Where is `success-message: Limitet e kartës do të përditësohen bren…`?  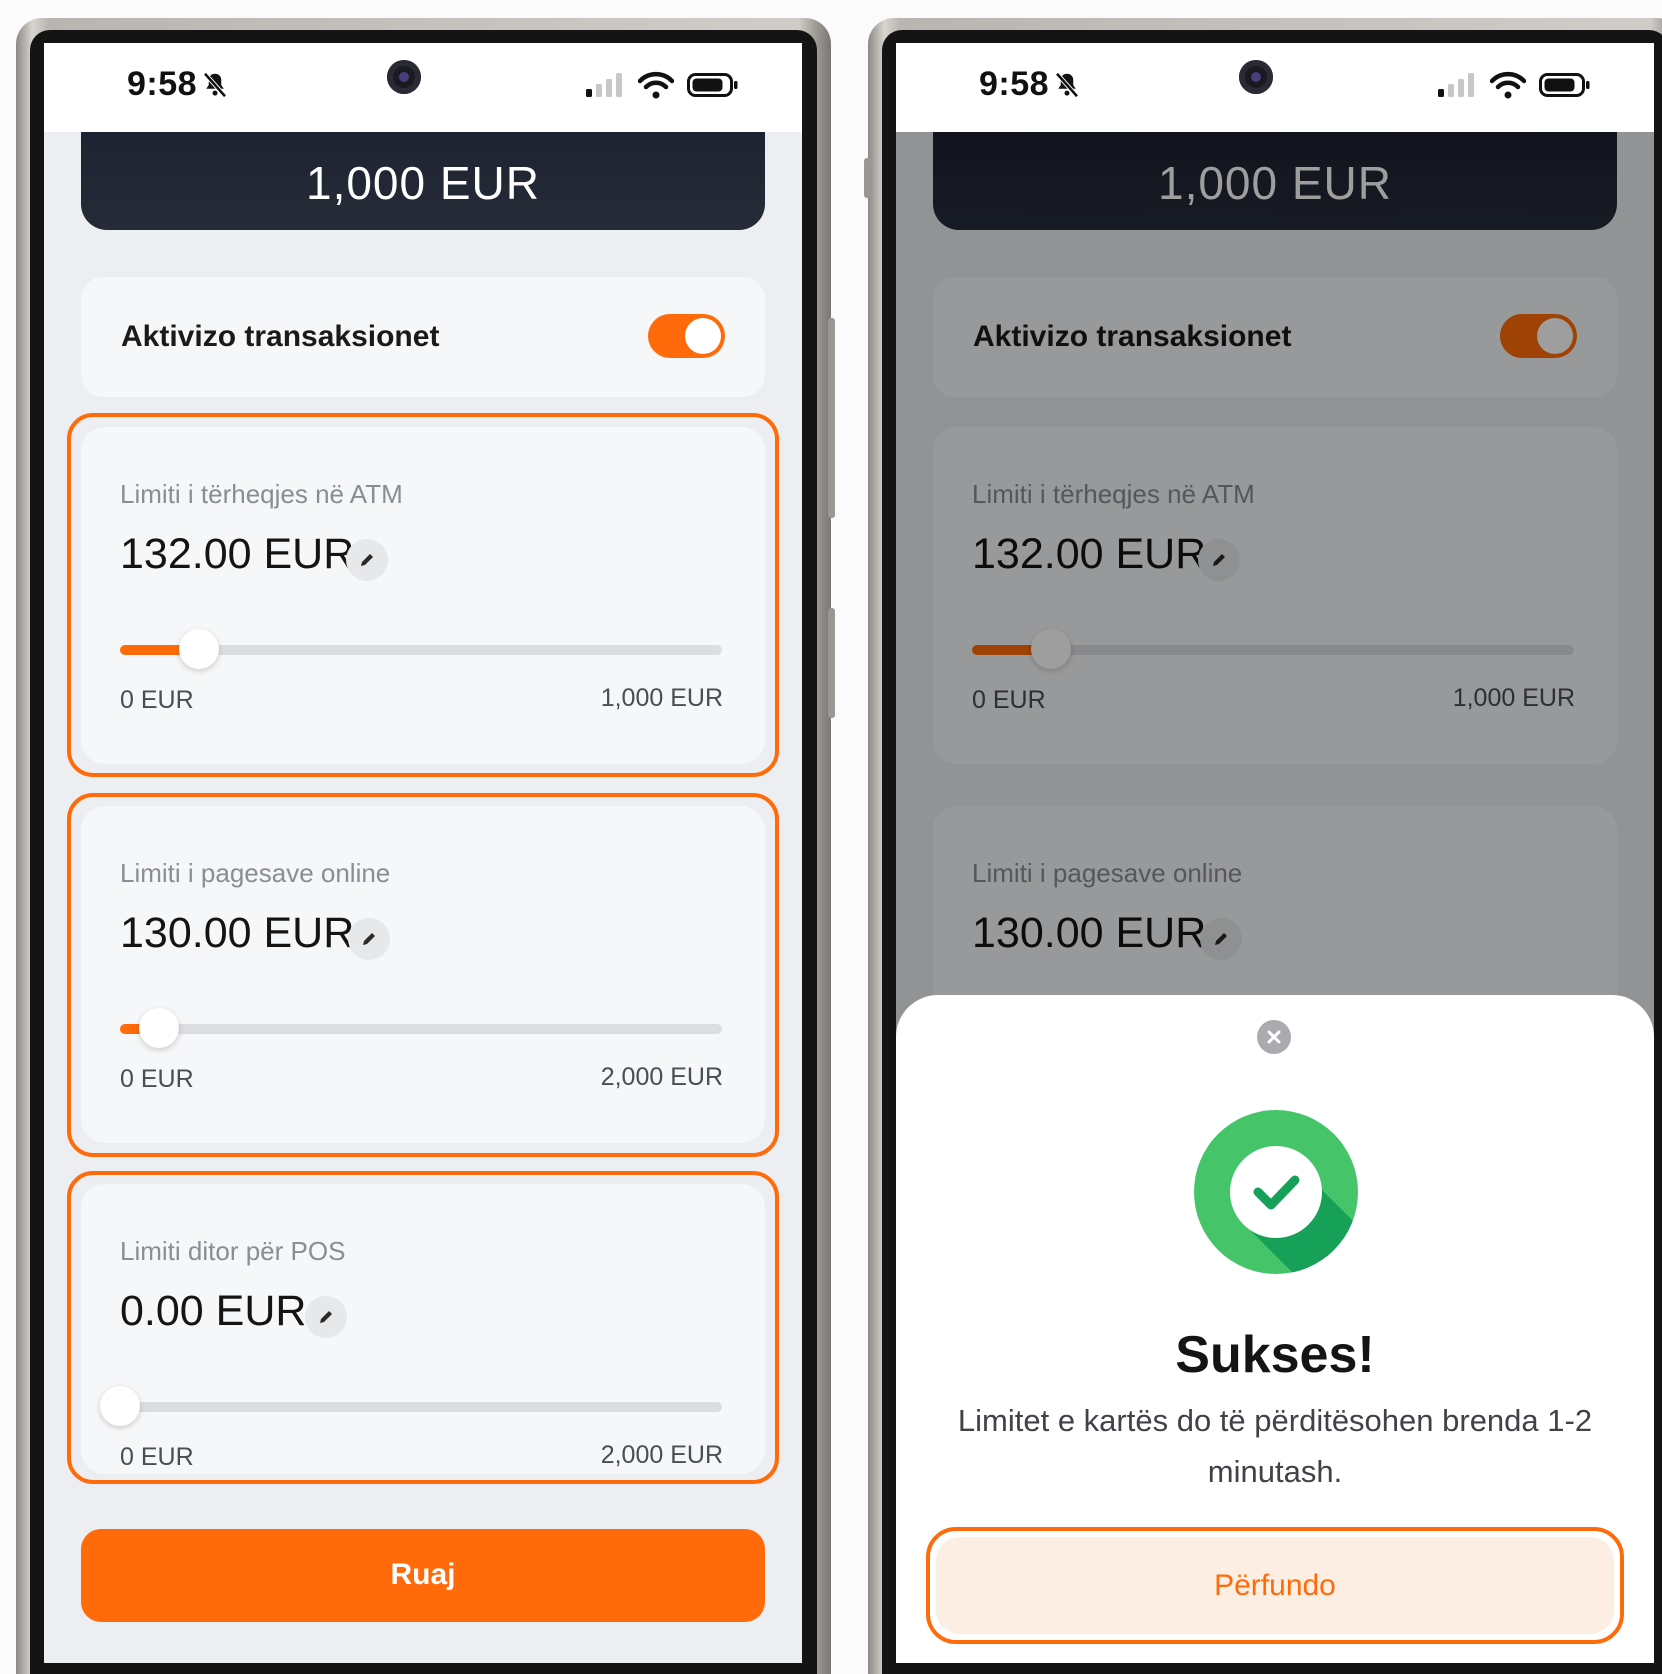
success-message: Limitet e kartës do të përditësohen bren… is located at coordinates (1275, 1446).